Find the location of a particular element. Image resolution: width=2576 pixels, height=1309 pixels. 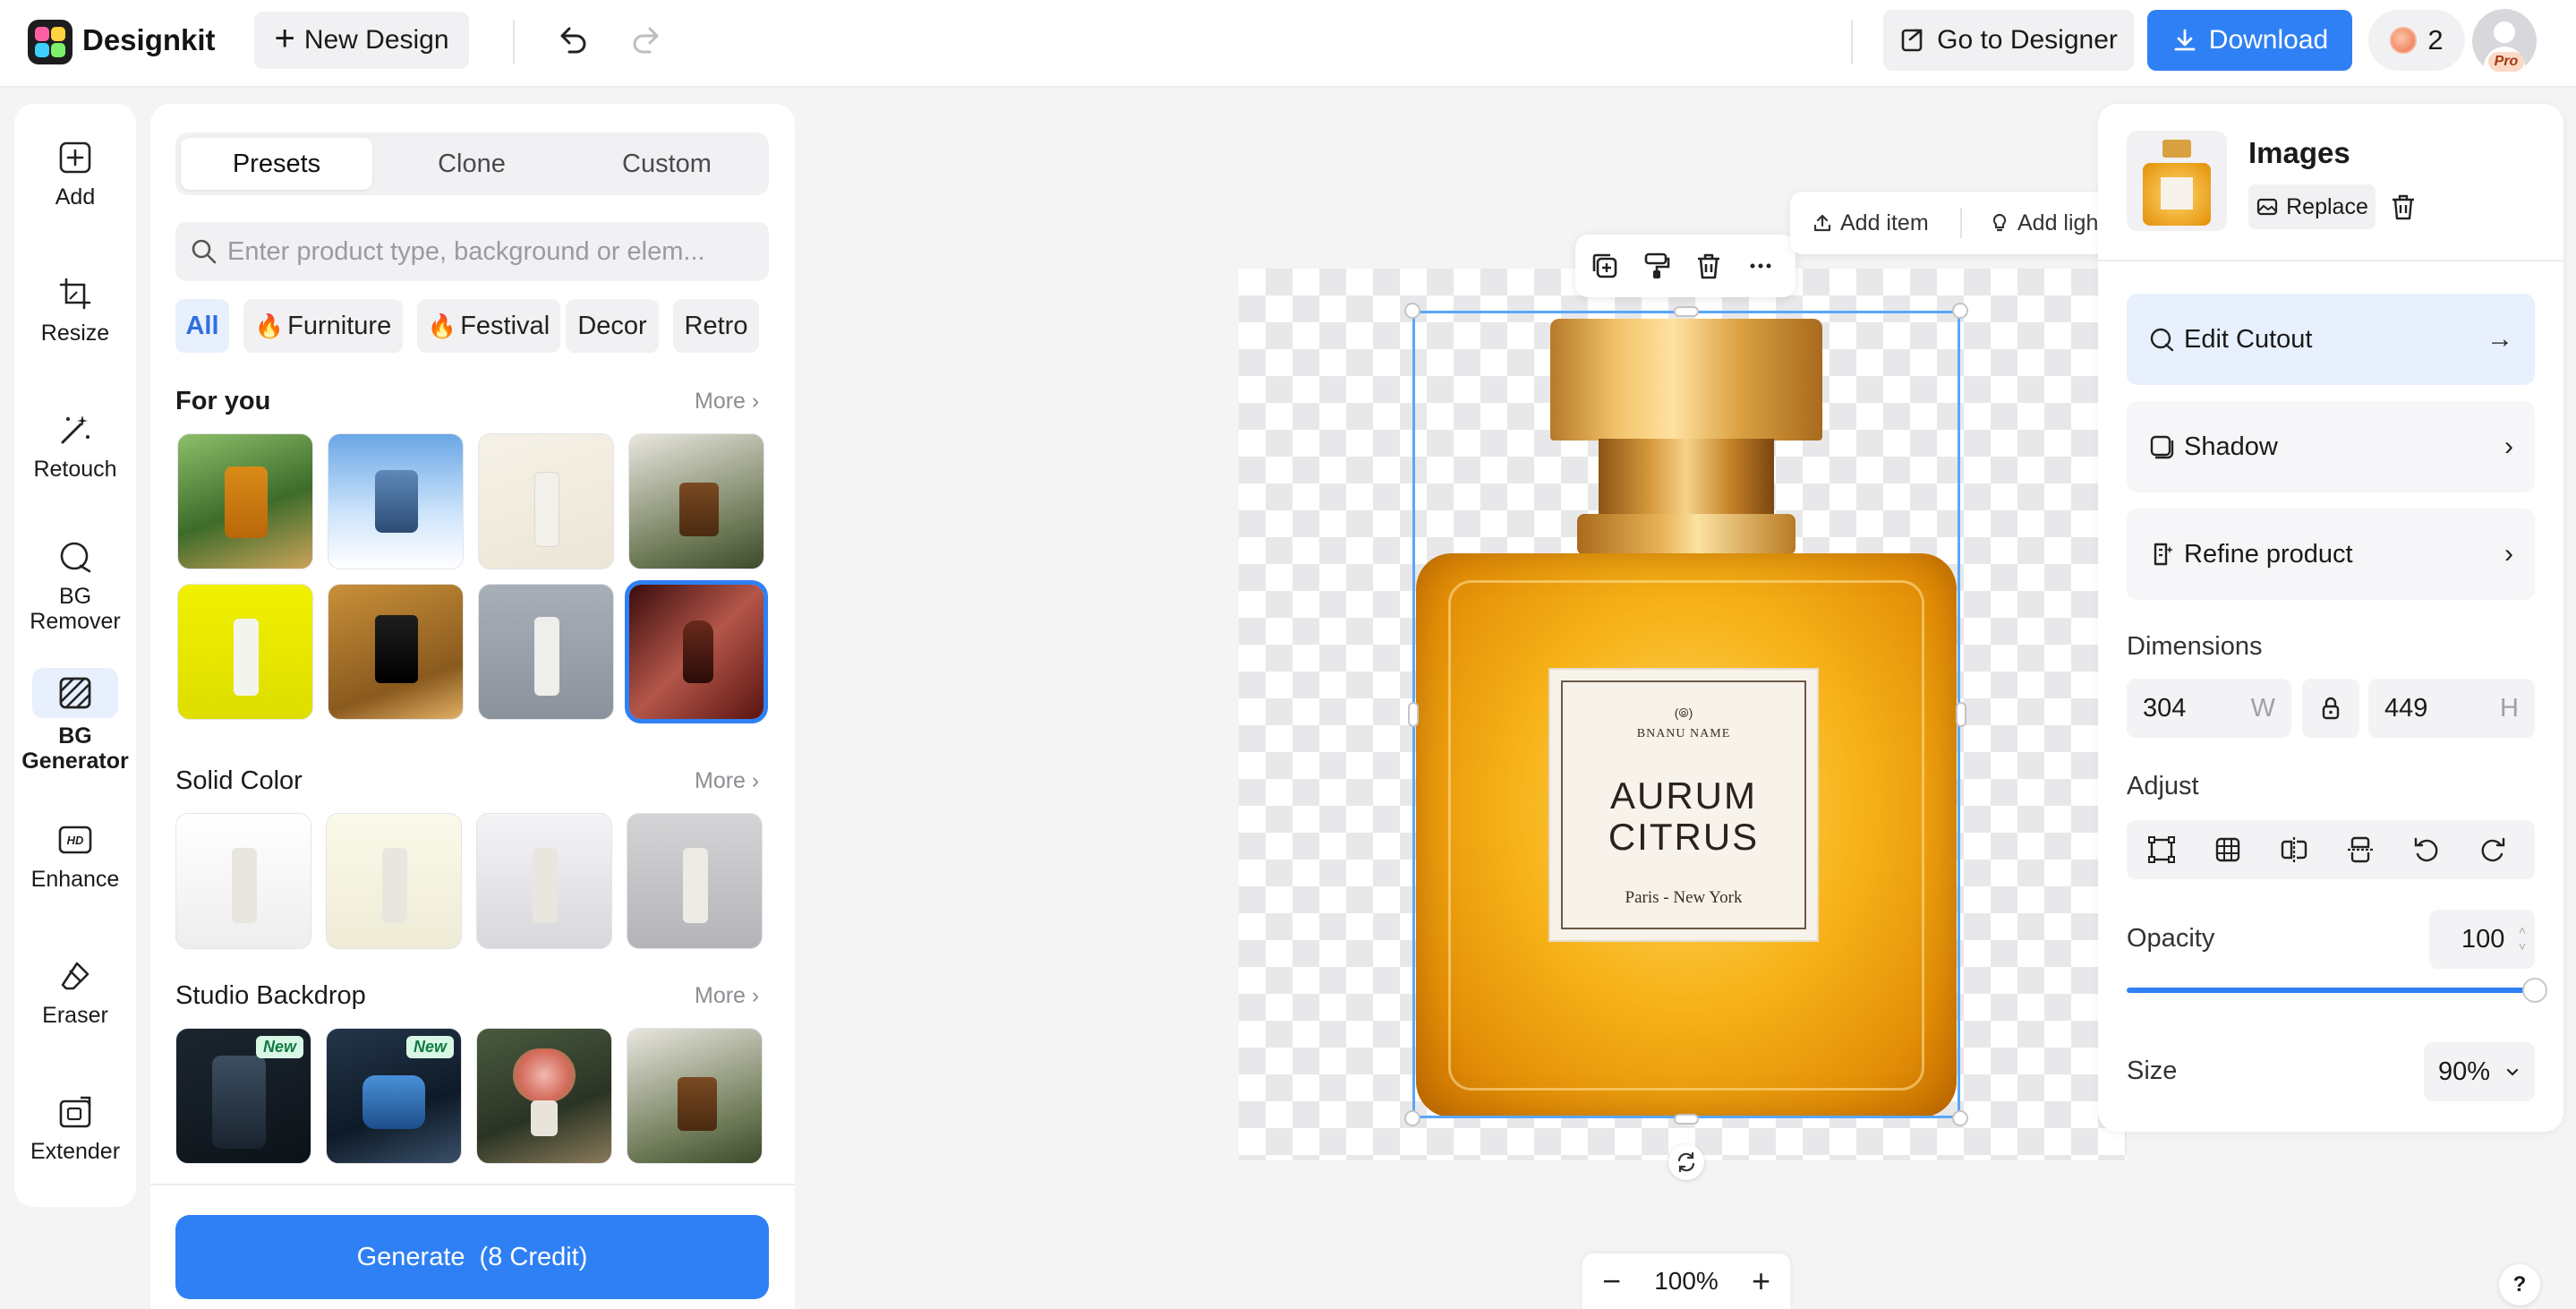

new-design-button: + New Design is located at coordinates (361, 40).